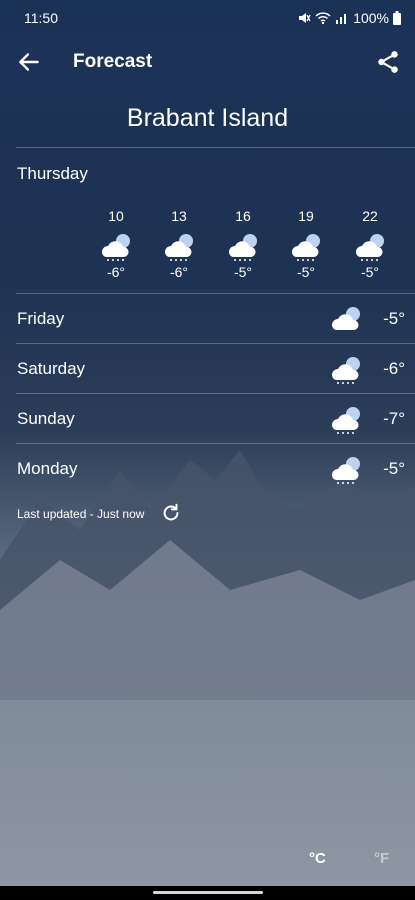  What do you see at coordinates (41, 318) in the screenshot?
I see `day-name: Friday` at bounding box center [41, 318].